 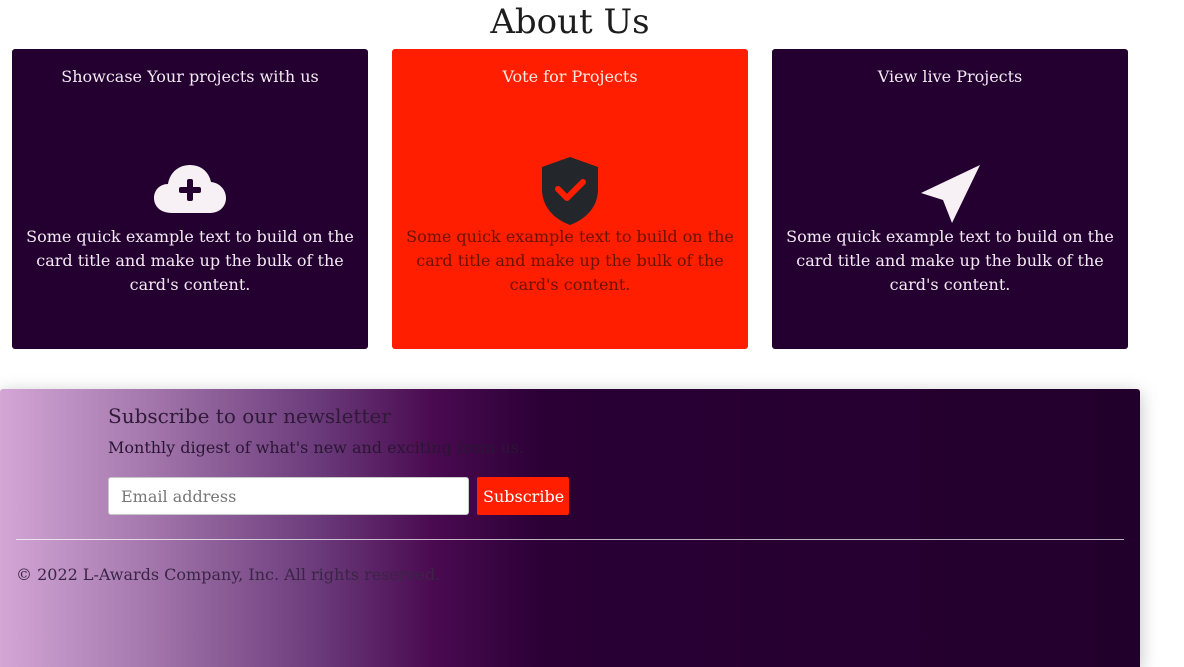 What do you see at coordinates (249, 416) in the screenshot?
I see `newsletter-title: Subscribe to our newsletter` at bounding box center [249, 416].